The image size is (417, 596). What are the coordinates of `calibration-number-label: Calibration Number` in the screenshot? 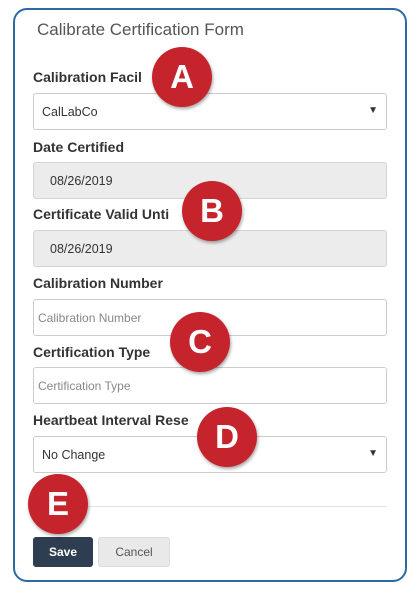 It's located at (98, 283).